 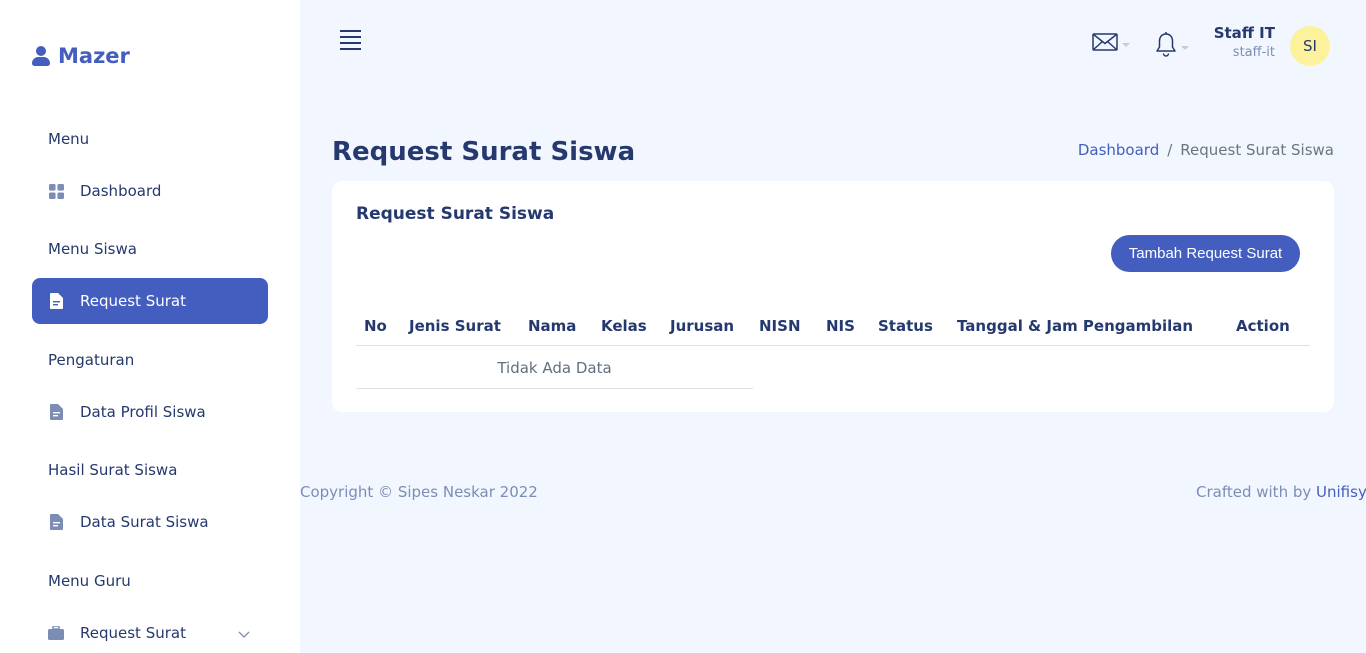 I want to click on avatar: SI, so click(x=1310, y=46).